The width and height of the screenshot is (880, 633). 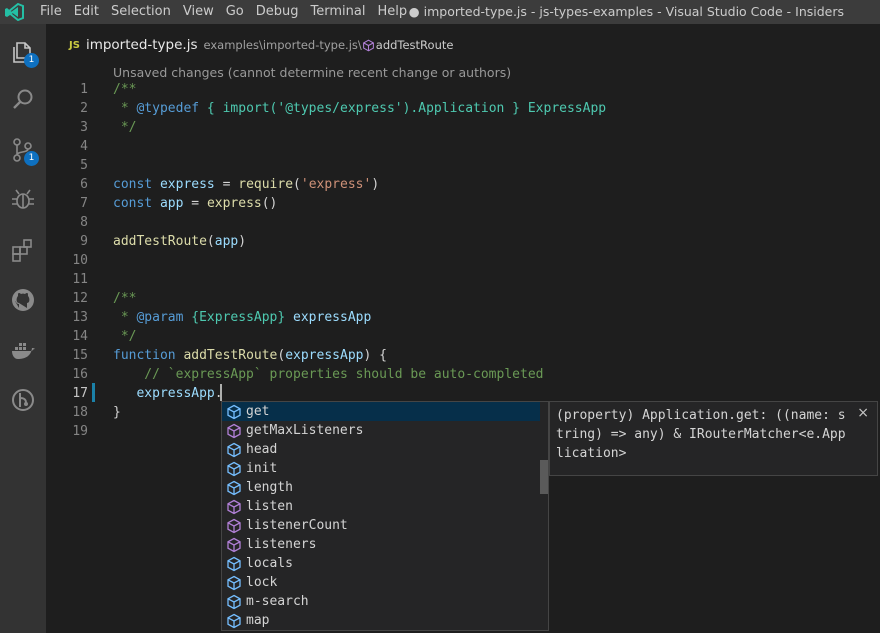 I want to click on extensions-icon, so click(x=23, y=250).